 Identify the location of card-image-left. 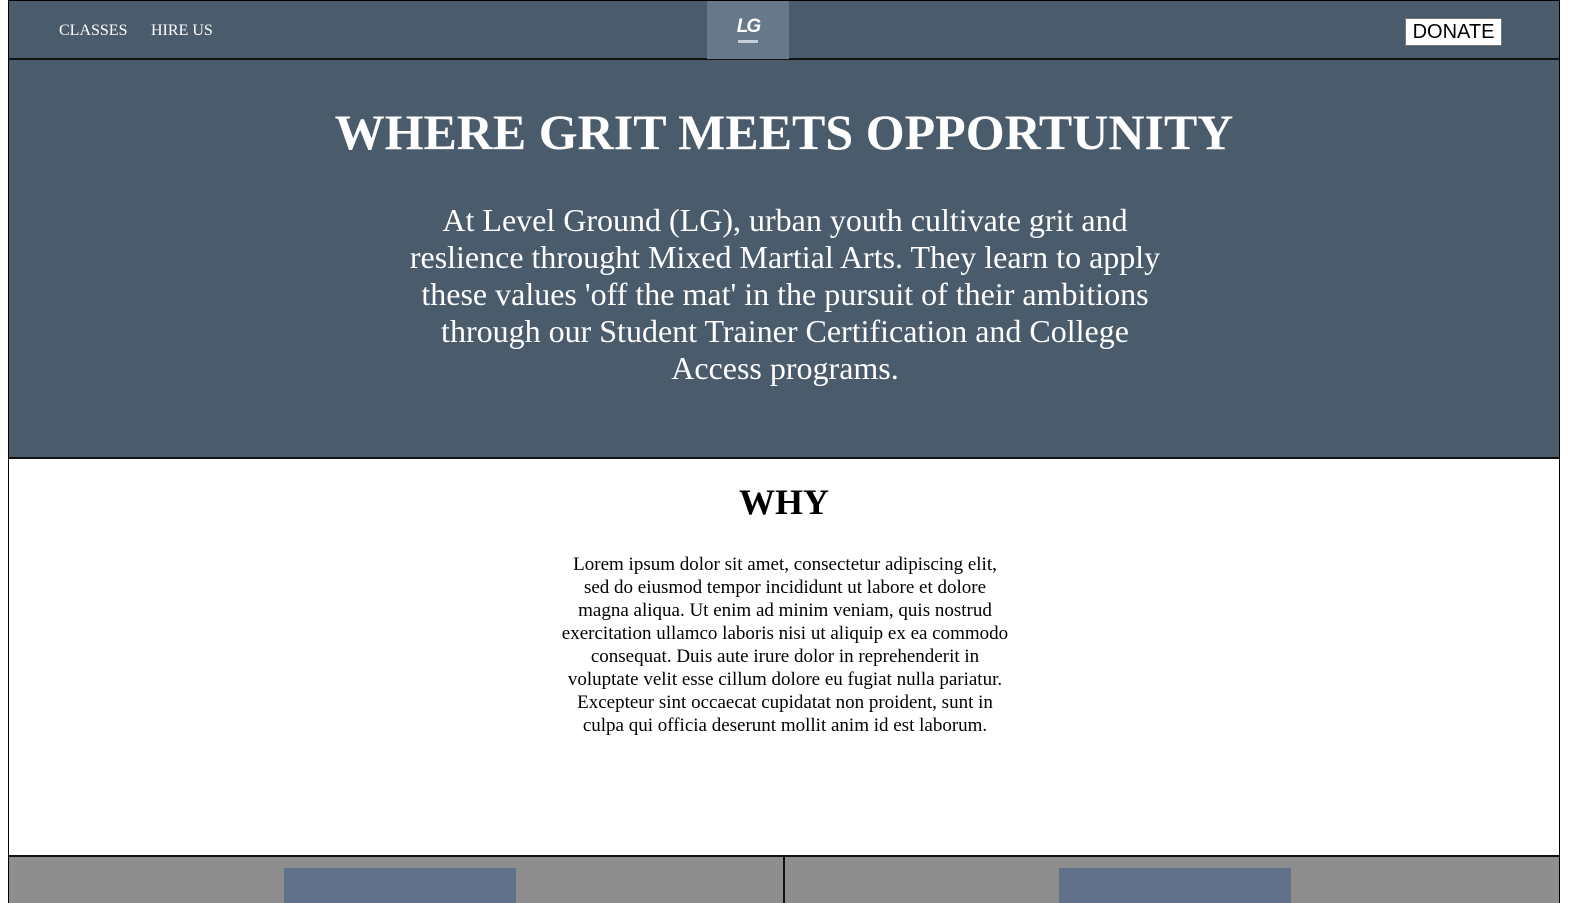
(400, 885).